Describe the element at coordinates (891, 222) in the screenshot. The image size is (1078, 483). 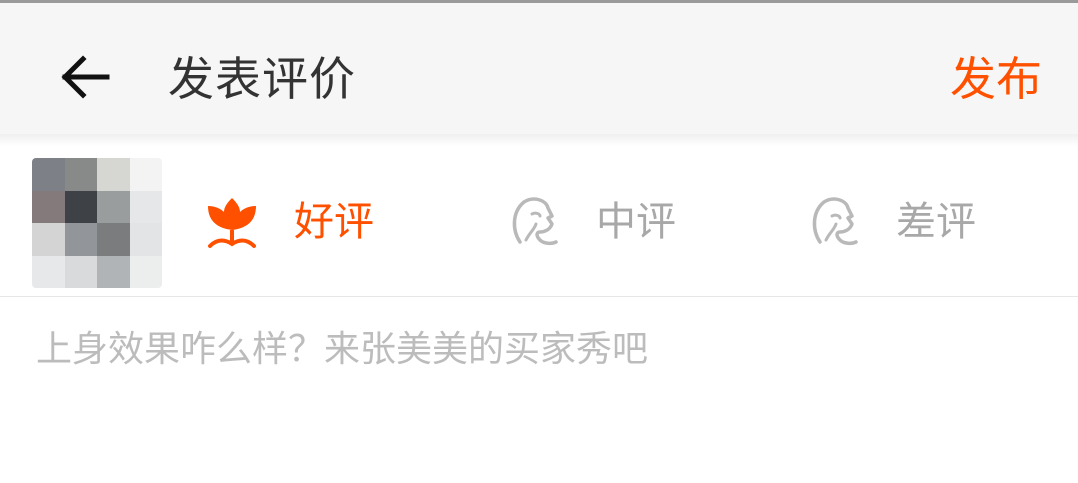
I see `rating-bad-option: 差评` at that location.